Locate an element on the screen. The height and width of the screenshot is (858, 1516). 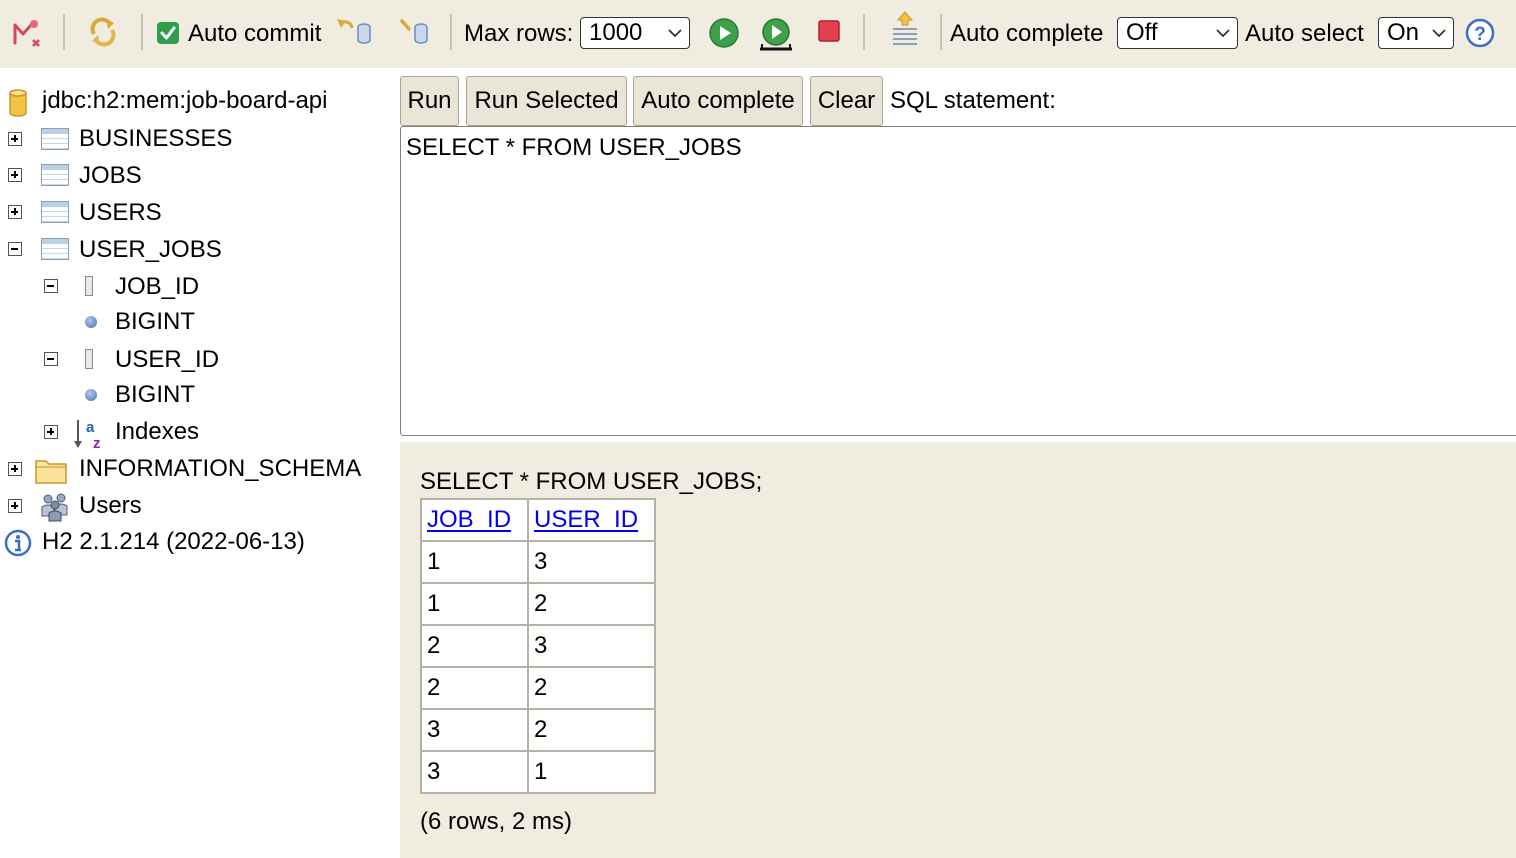
tree-table-users: USERS is located at coordinates (120, 213).